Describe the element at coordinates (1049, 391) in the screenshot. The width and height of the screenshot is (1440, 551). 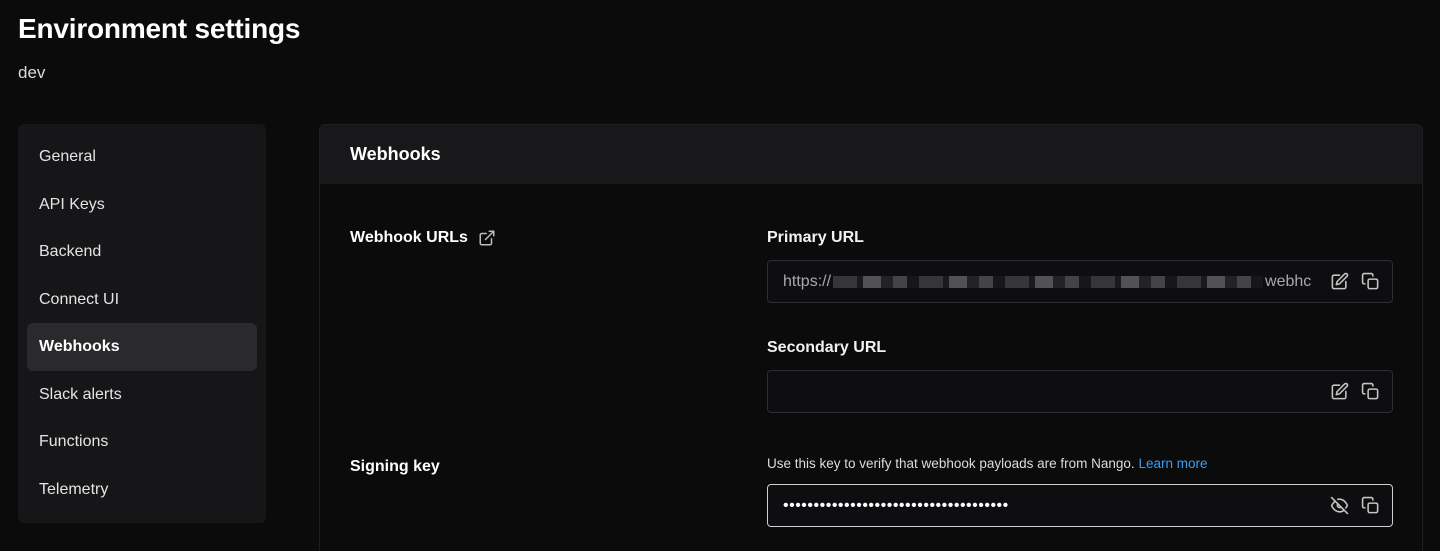
I see `secondary-url-value` at that location.